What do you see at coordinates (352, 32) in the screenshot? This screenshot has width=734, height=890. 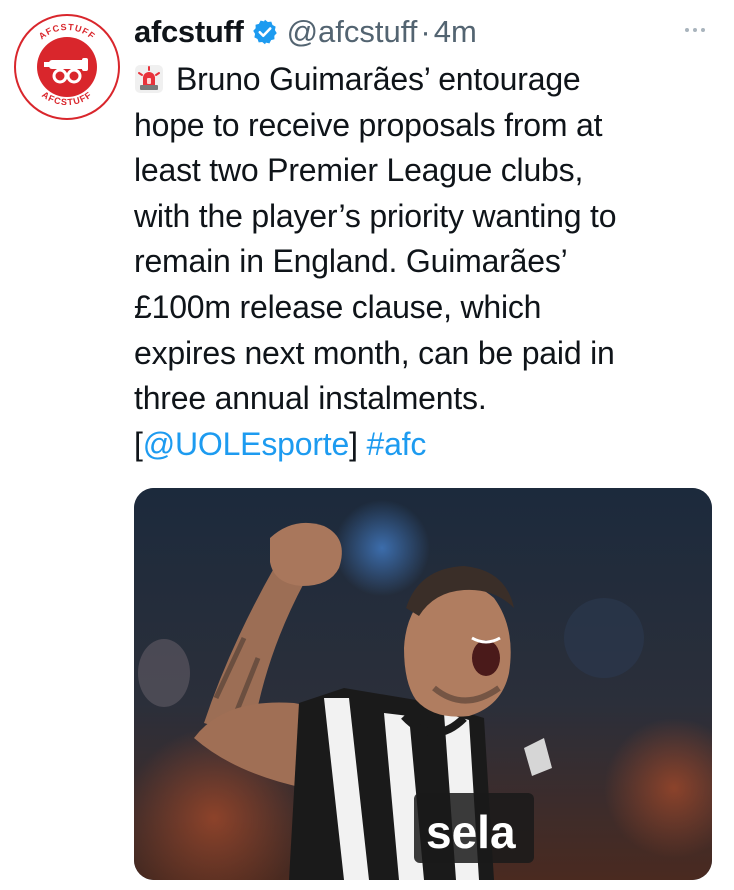 I see `user-handle: @afcstuff` at bounding box center [352, 32].